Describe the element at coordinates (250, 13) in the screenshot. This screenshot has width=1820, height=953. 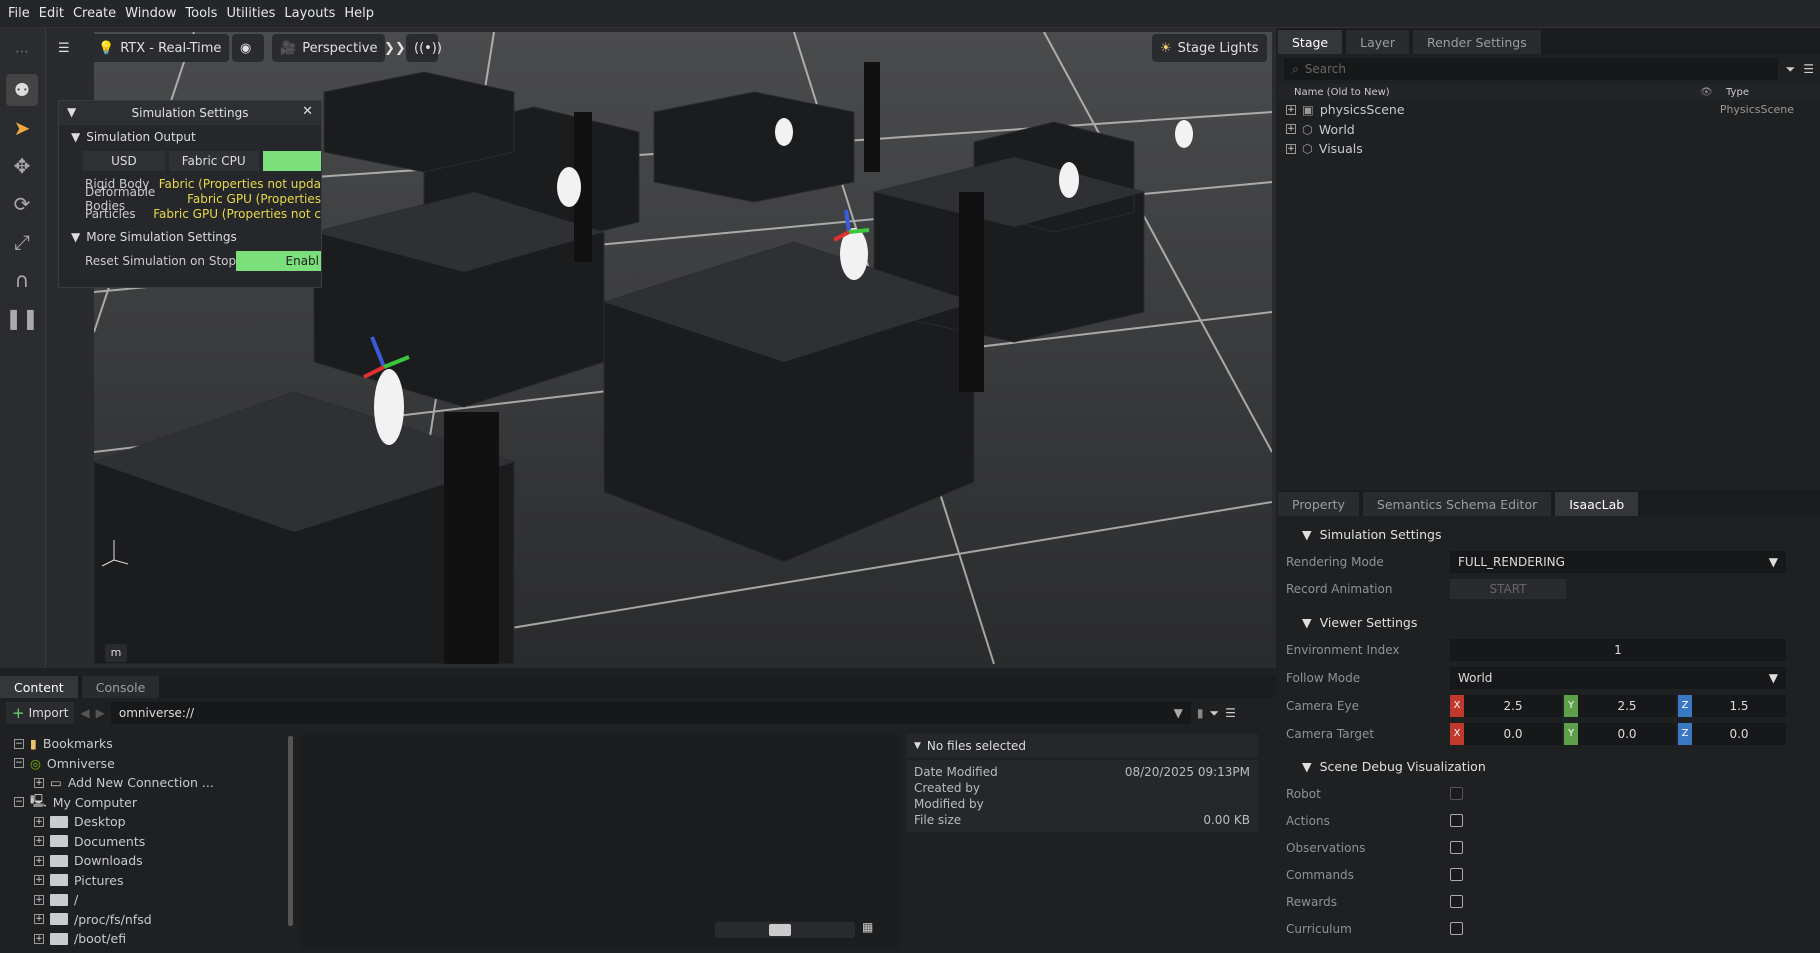
I see `menu-utilities: Utilities` at that location.